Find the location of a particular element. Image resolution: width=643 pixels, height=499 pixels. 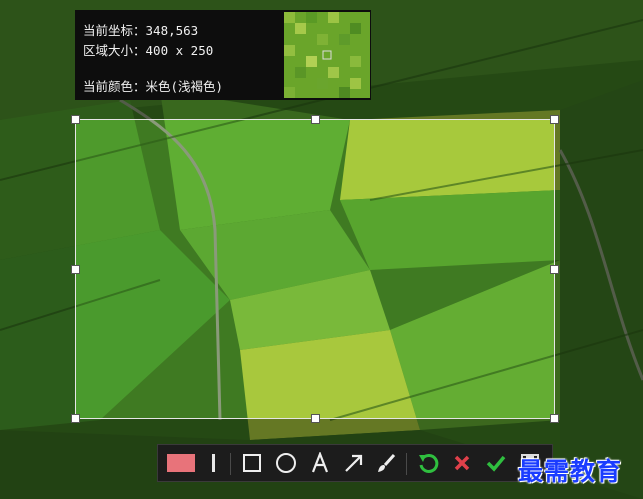

dim-overlay-right is located at coordinates (599, 269).